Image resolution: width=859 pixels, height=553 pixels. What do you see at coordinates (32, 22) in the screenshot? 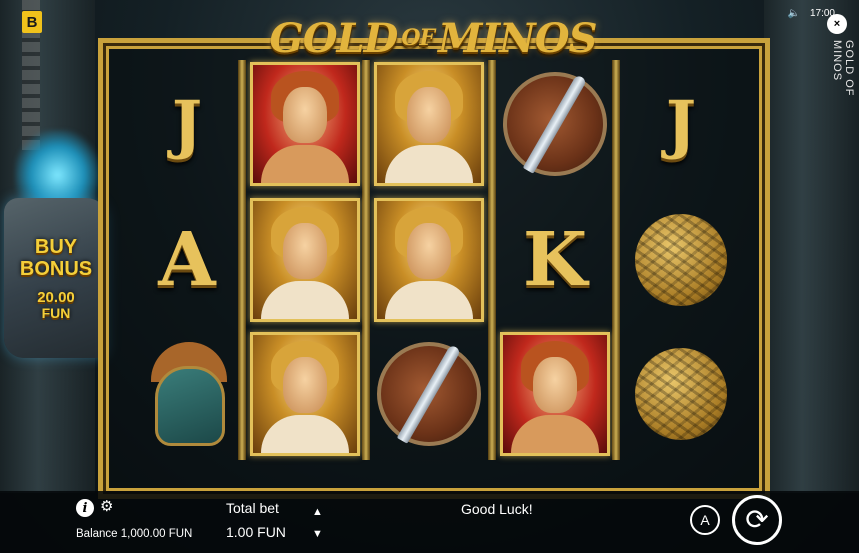
I see `brand-badge: B` at bounding box center [32, 22].